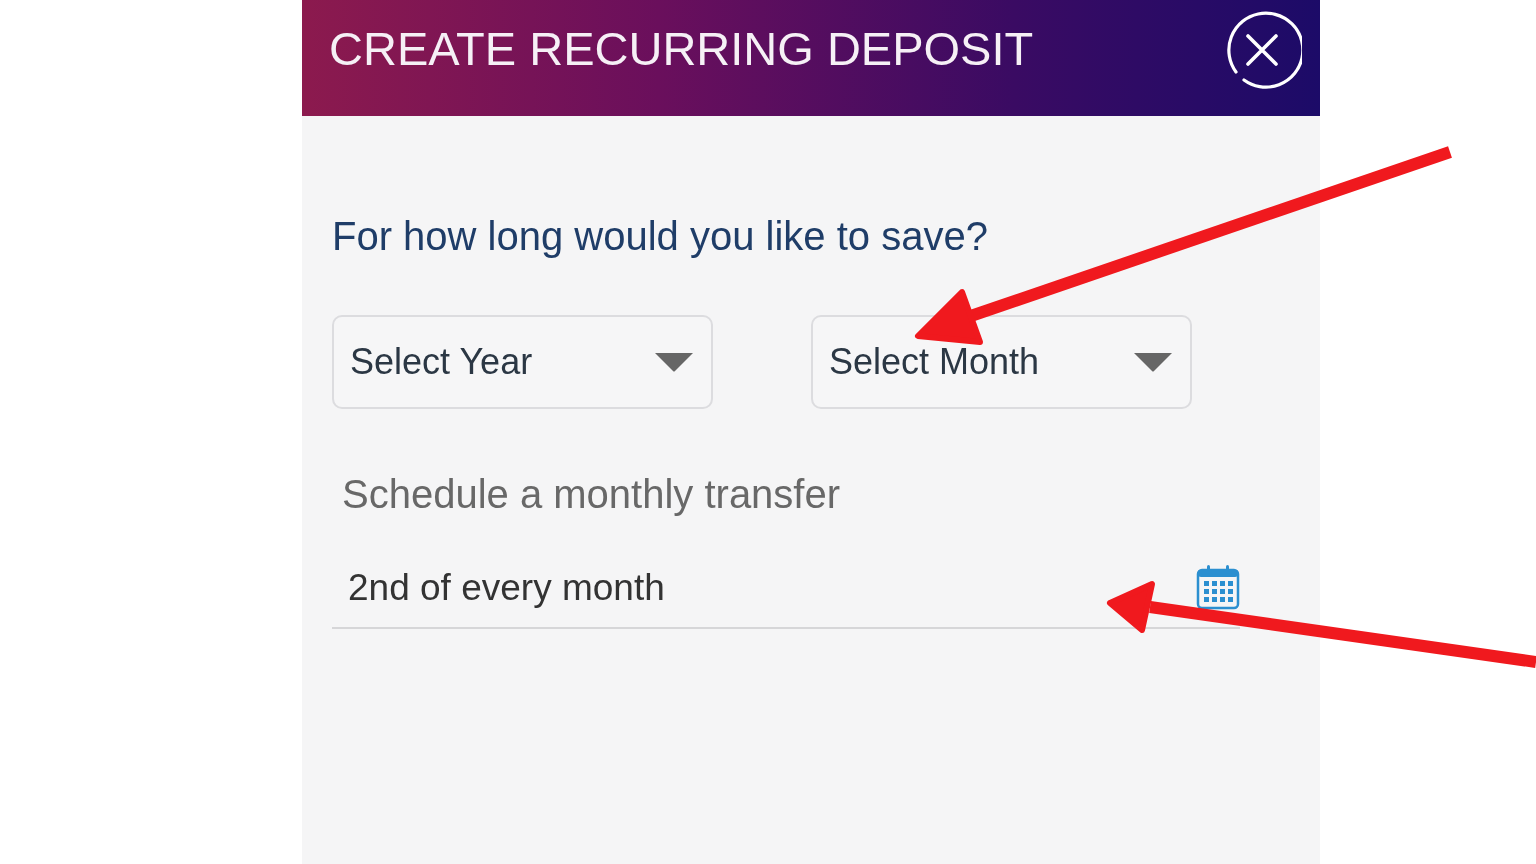 The image size is (1536, 864). Describe the element at coordinates (522, 362) in the screenshot. I see `year-dropdown: Select Year` at that location.